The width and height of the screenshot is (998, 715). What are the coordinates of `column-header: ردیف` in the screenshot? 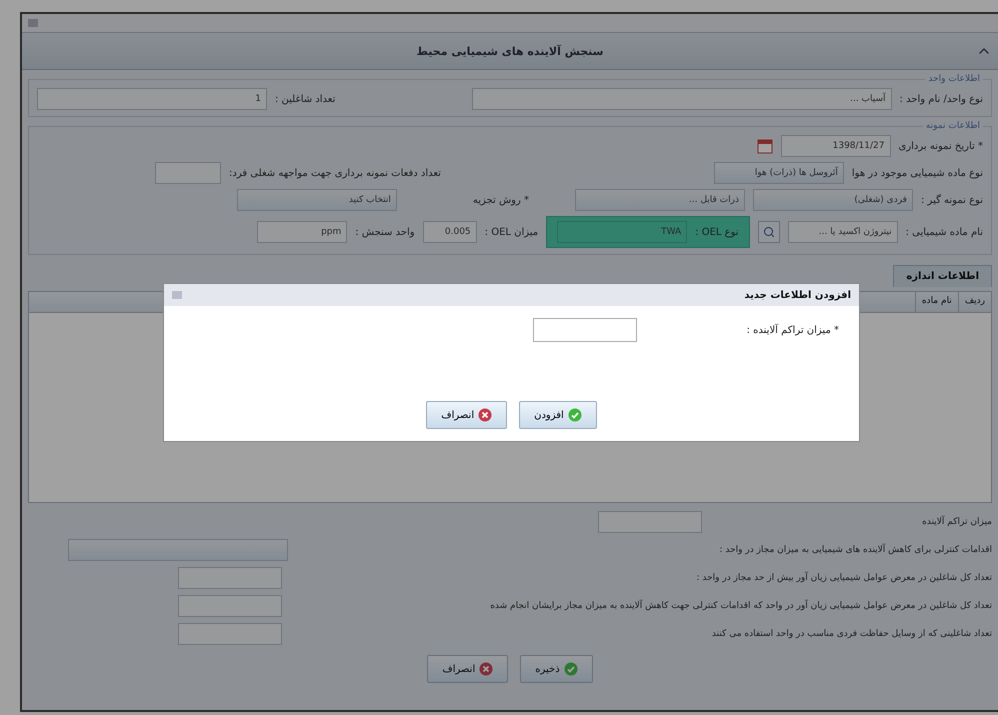 It's located at (974, 302).